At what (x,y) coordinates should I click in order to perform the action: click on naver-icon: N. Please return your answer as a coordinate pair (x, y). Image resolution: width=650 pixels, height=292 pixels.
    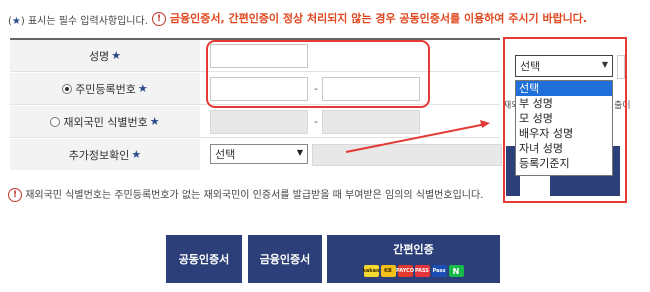
    Looking at the image, I should click on (456, 271).